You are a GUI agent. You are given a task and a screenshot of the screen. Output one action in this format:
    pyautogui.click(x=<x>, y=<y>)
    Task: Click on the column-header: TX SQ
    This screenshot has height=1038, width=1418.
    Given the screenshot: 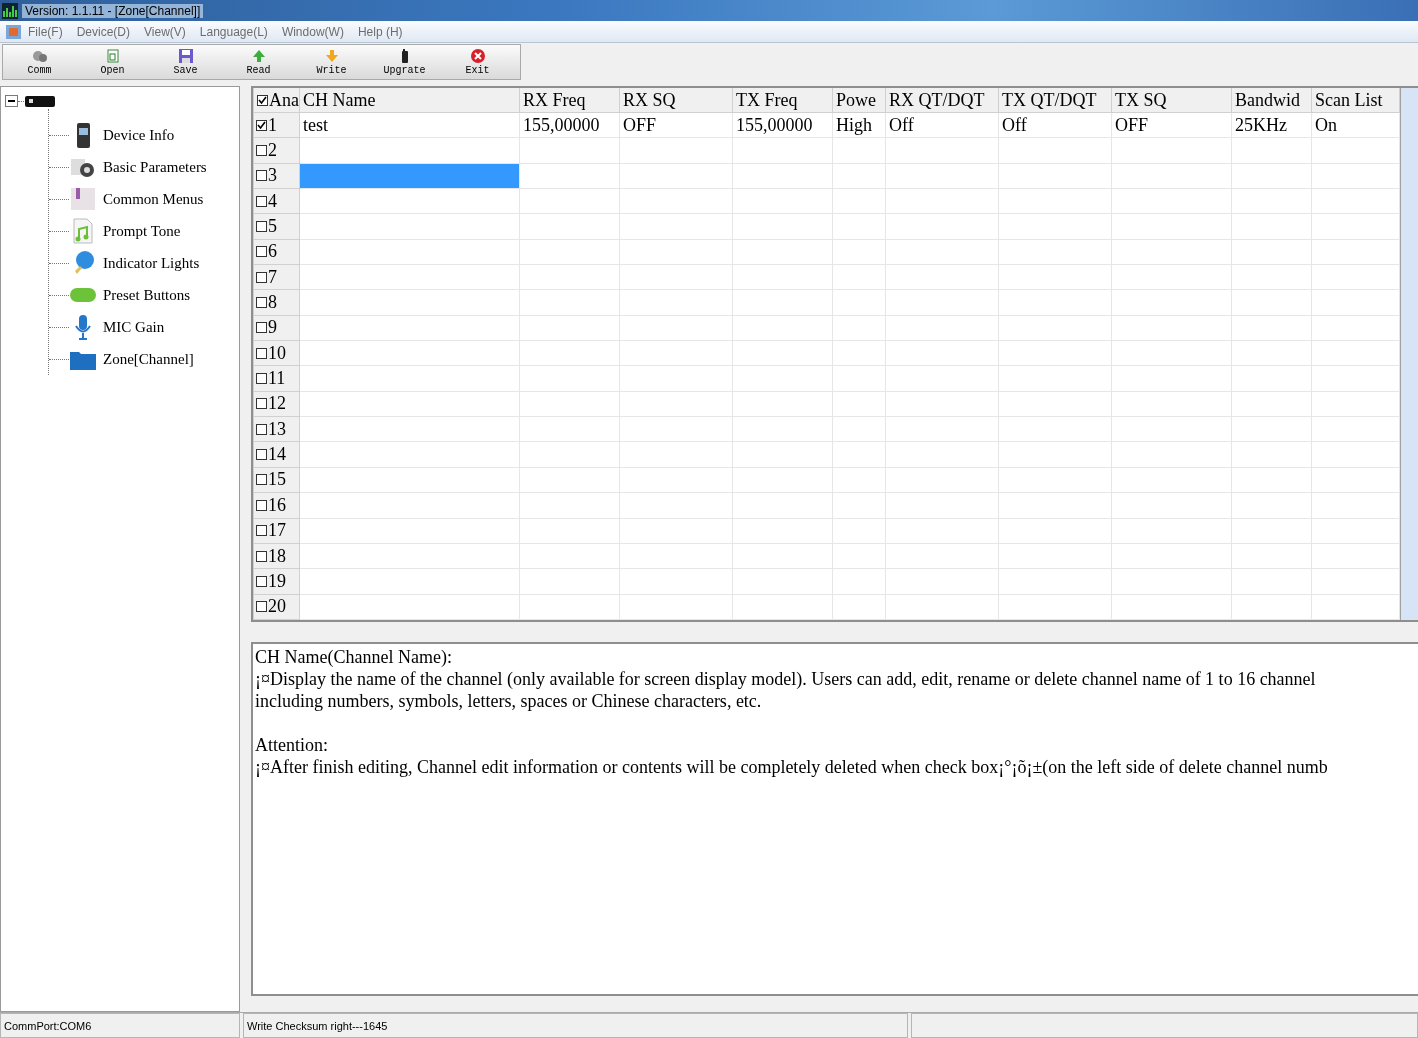 What is the action you would take?
    pyautogui.click(x=1171, y=100)
    